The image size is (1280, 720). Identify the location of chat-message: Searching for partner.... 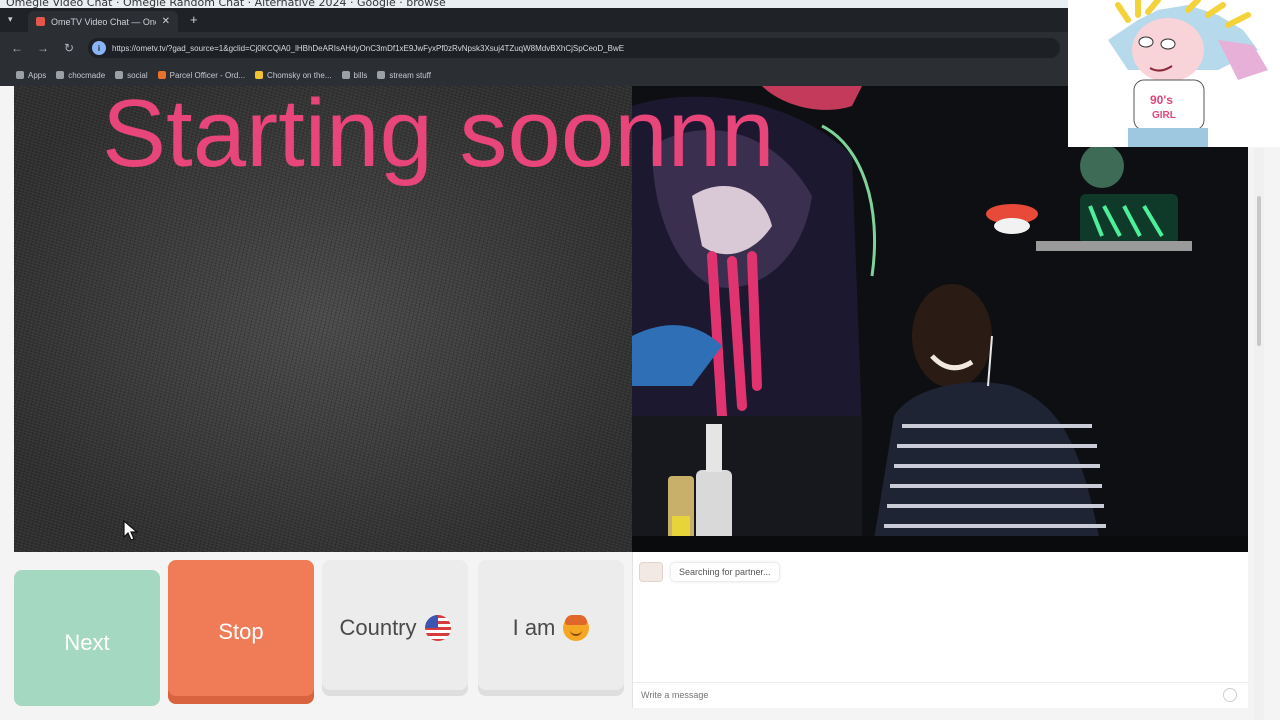
(709, 572).